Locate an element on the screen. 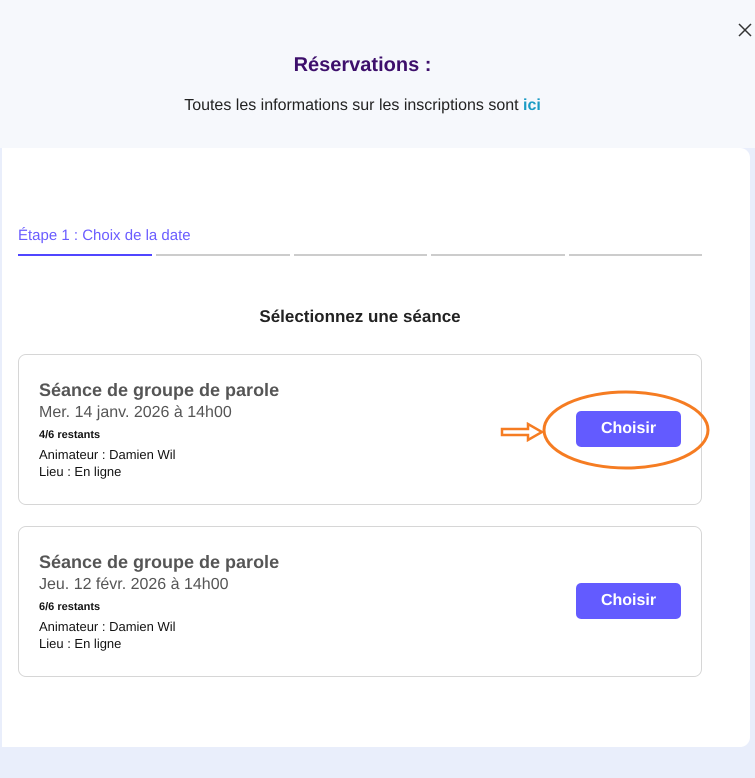 Image resolution: width=755 pixels, height=778 pixels. remaining-seats: 4/6 restants is located at coordinates (159, 435).